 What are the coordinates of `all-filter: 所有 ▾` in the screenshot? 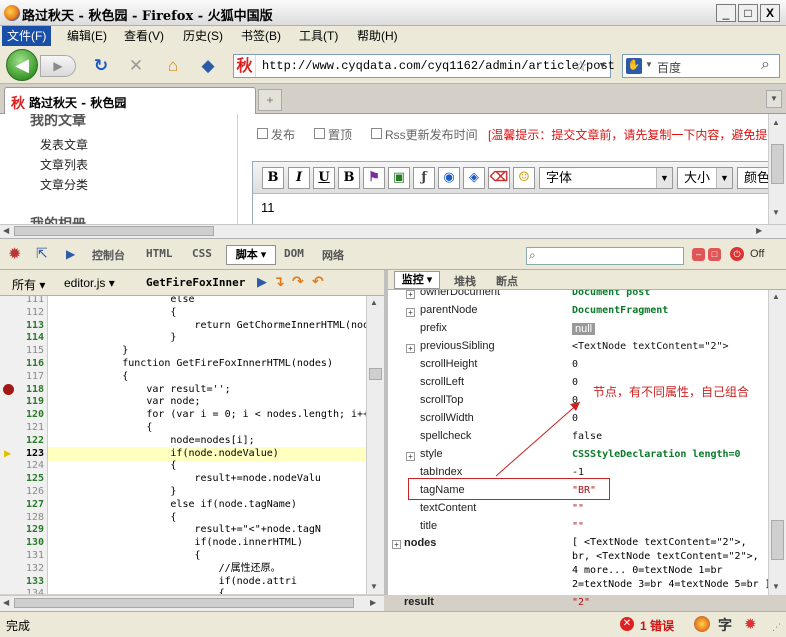 It's located at (28, 284).